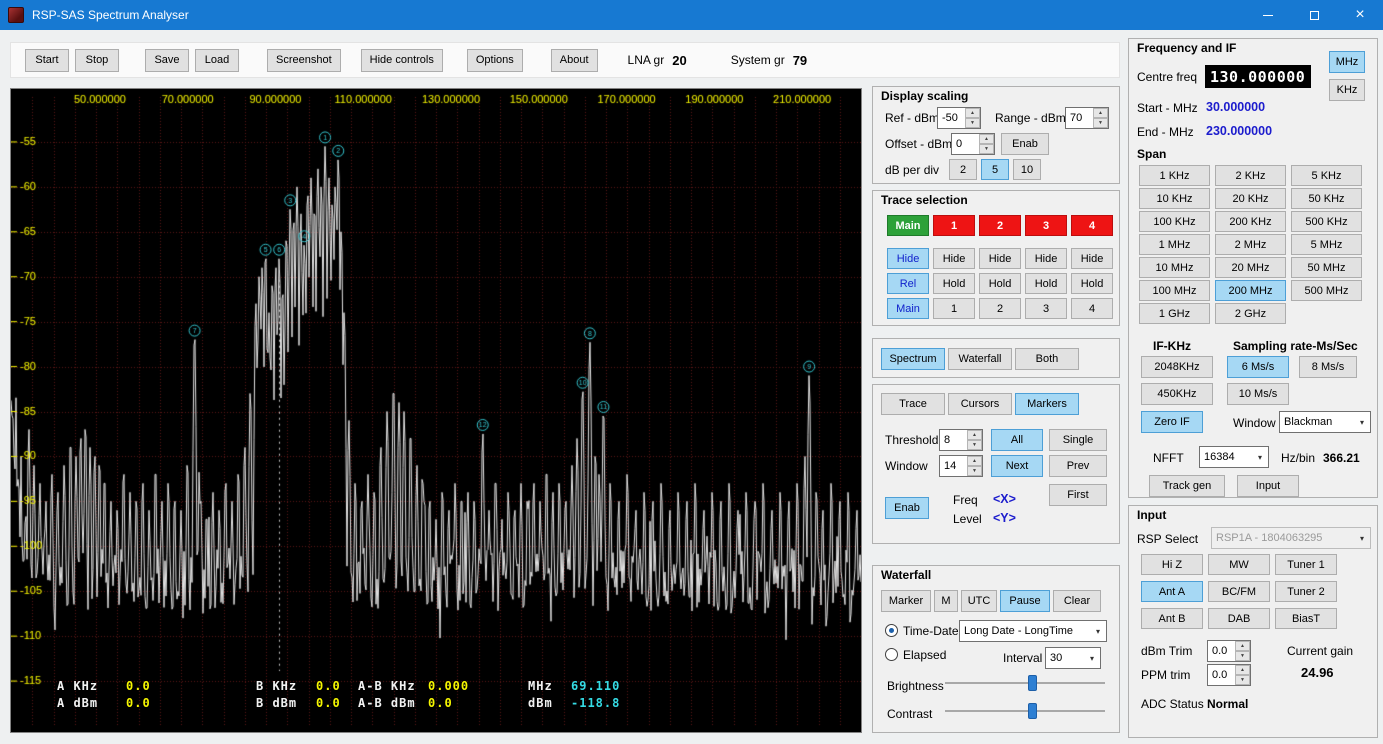  Describe the element at coordinates (1306, 564) in the screenshot. I see `input-source-tuner-1: Tuner 1` at that location.